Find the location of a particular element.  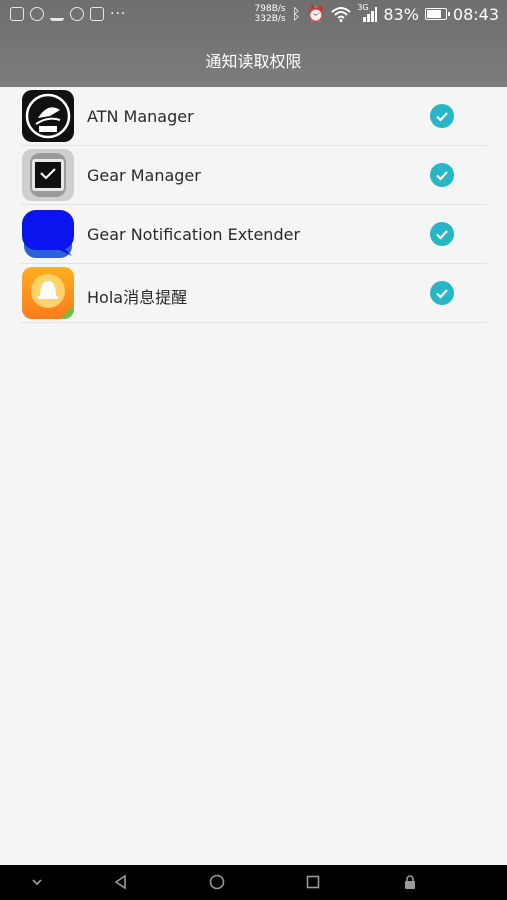

net-up: 332B/s is located at coordinates (270, 19).